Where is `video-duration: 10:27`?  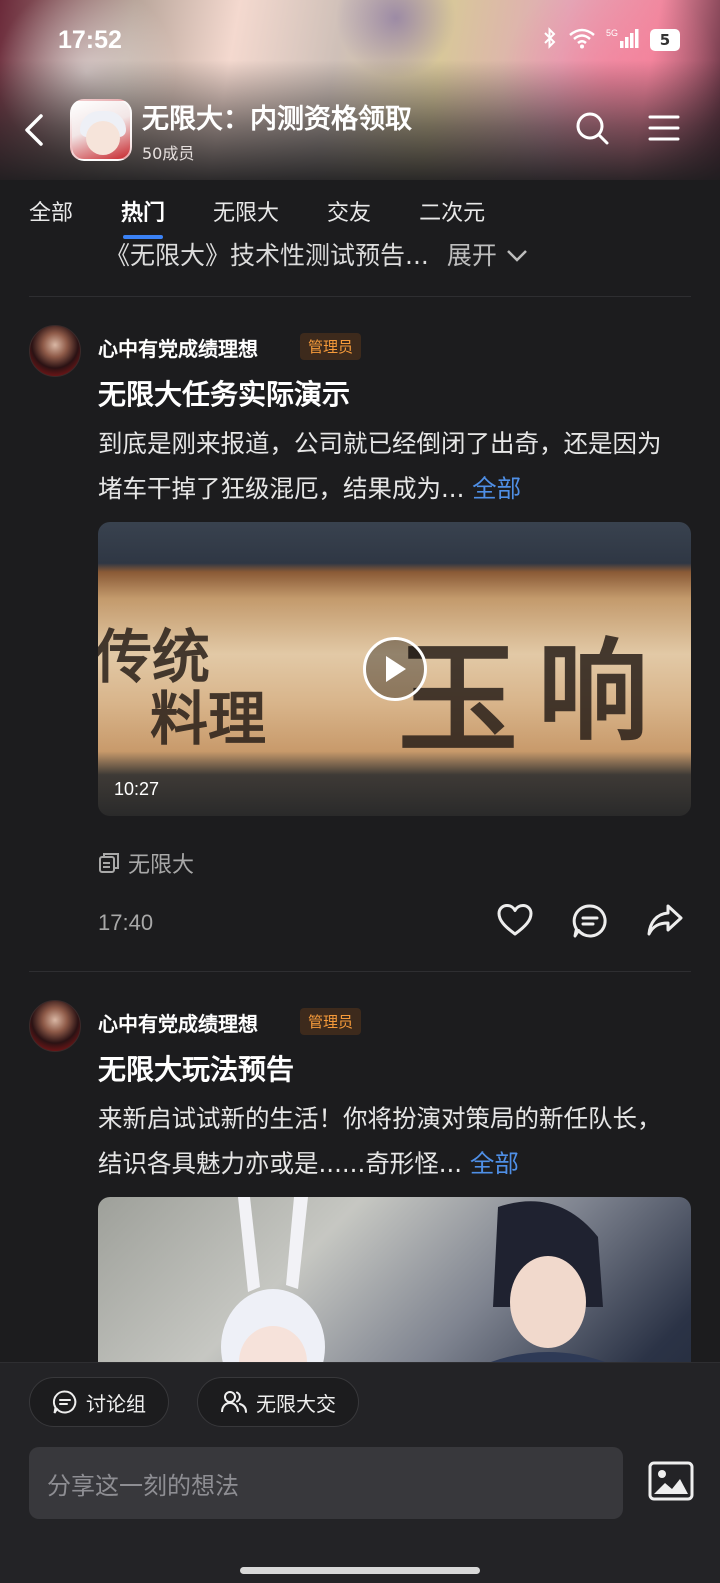 video-duration: 10:27 is located at coordinates (137, 789).